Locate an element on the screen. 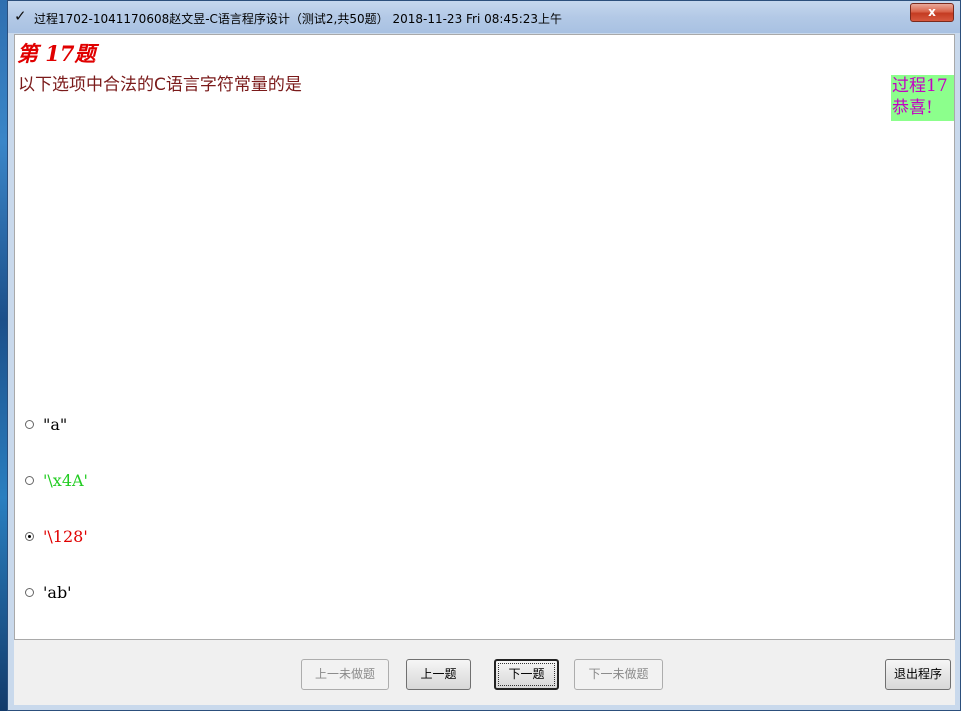 This screenshot has height=711, width=961. status-panel: 过程17 恭喜! is located at coordinates (922, 98).